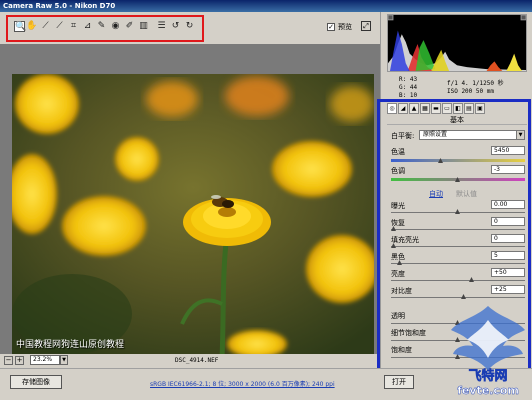  Describe the element at coordinates (31, 26) in the screenshot. I see `hand-tool-icon: ✋` at that location.